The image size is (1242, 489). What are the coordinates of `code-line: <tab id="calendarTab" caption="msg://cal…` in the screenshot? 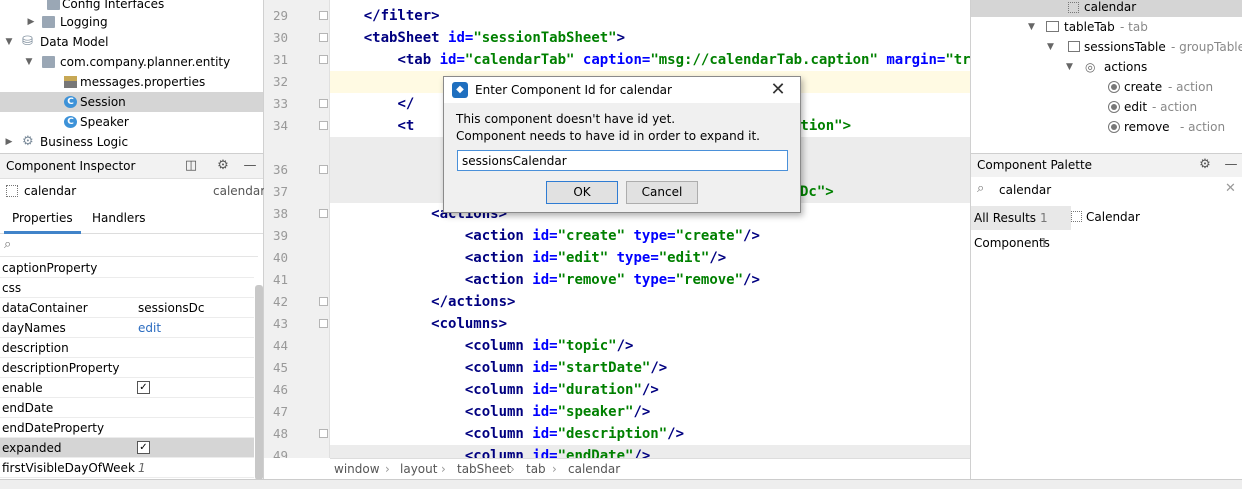 It's located at (650, 60).